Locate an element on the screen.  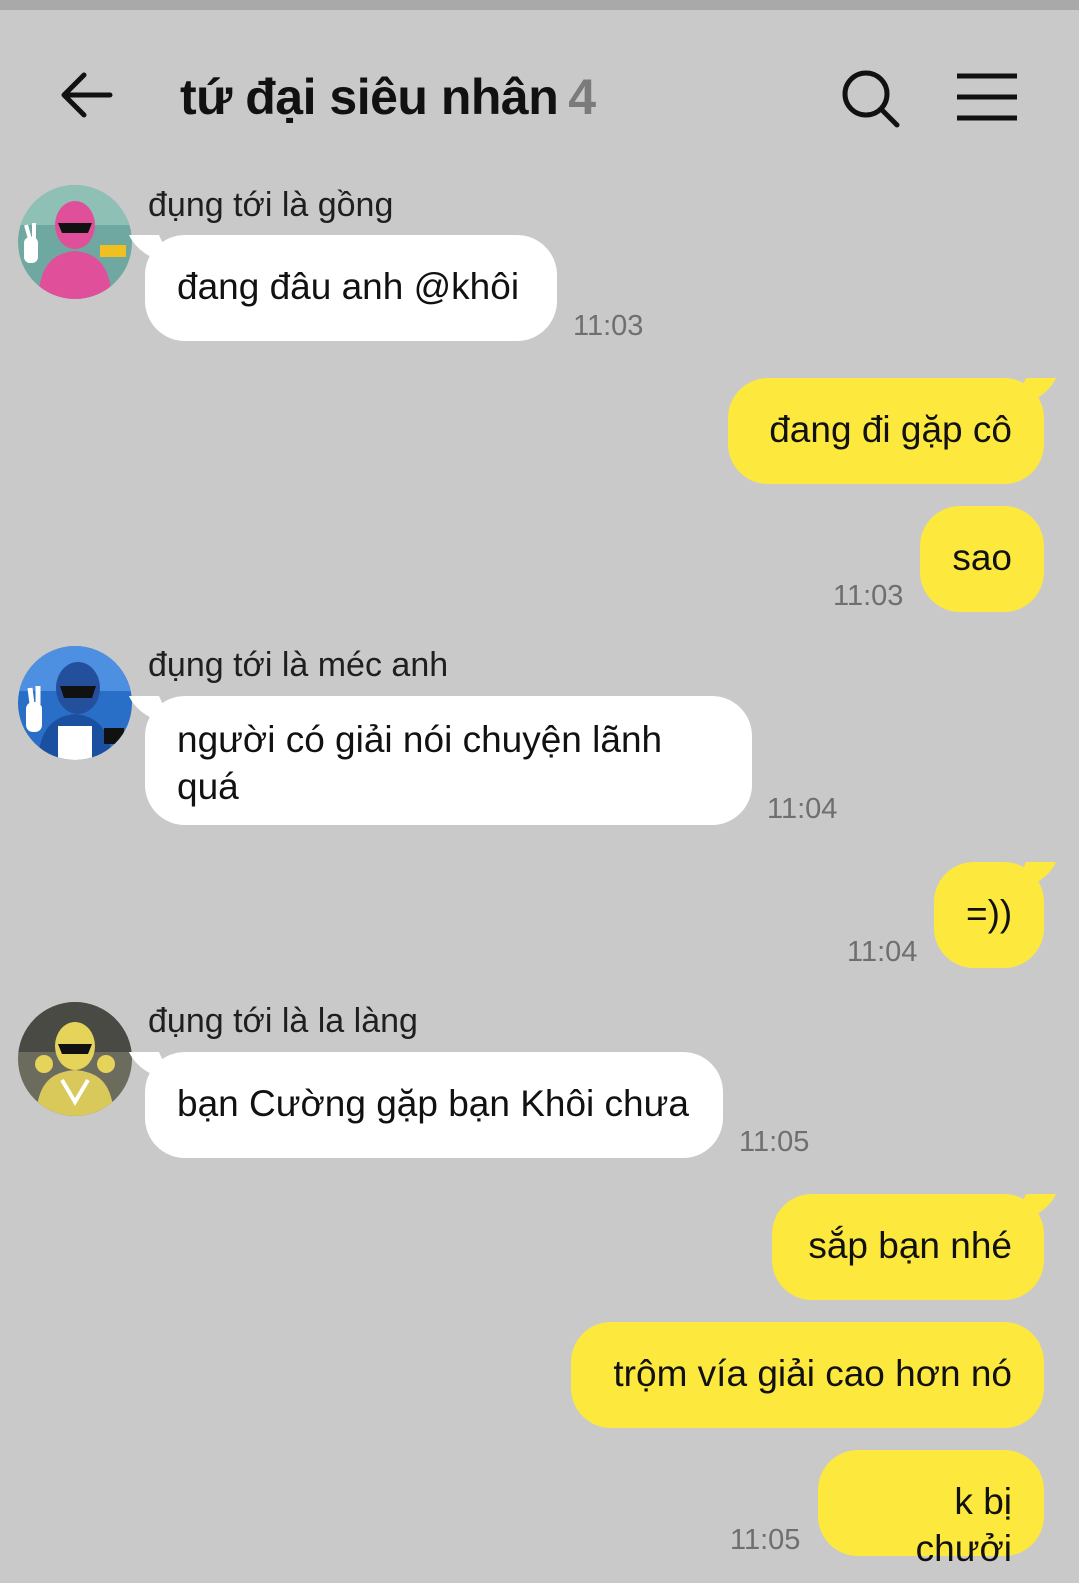
message-bubble-incoming: đang đâu anh @khôi is located at coordinates (351, 288).